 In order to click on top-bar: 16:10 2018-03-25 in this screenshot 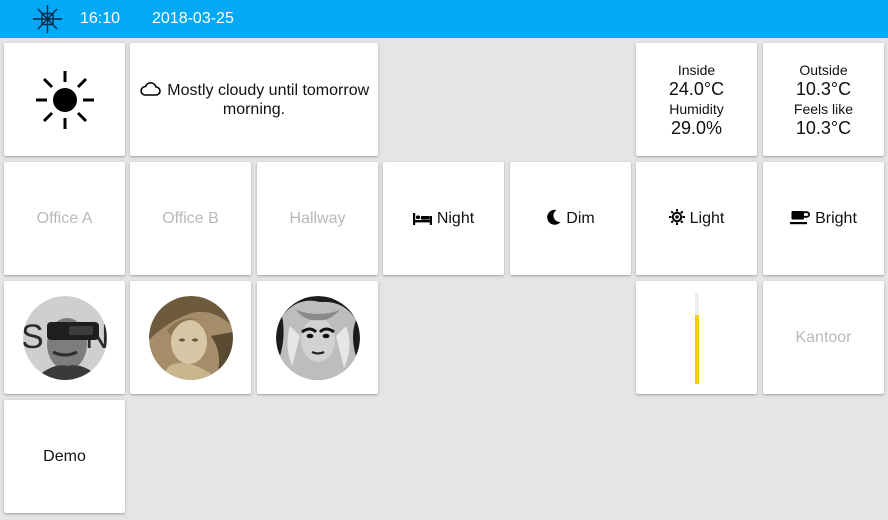, I will do `click(444, 19)`.